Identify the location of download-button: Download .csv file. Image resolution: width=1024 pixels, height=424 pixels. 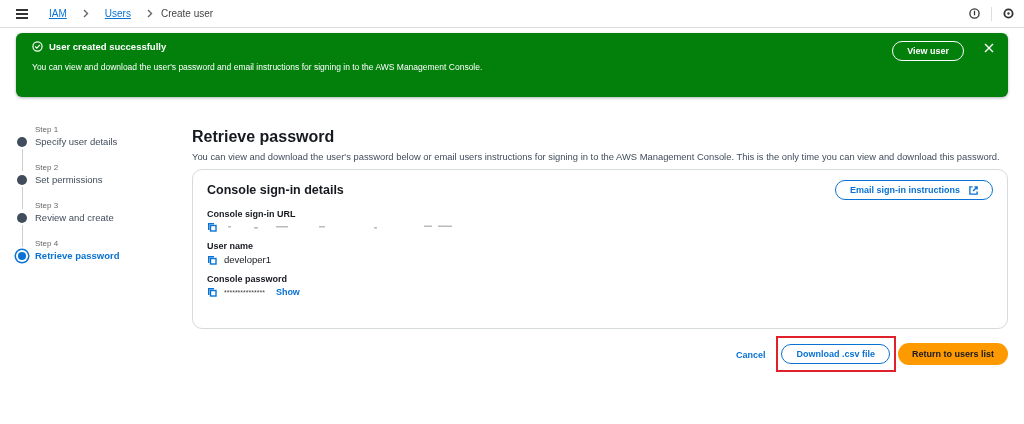
(835, 354).